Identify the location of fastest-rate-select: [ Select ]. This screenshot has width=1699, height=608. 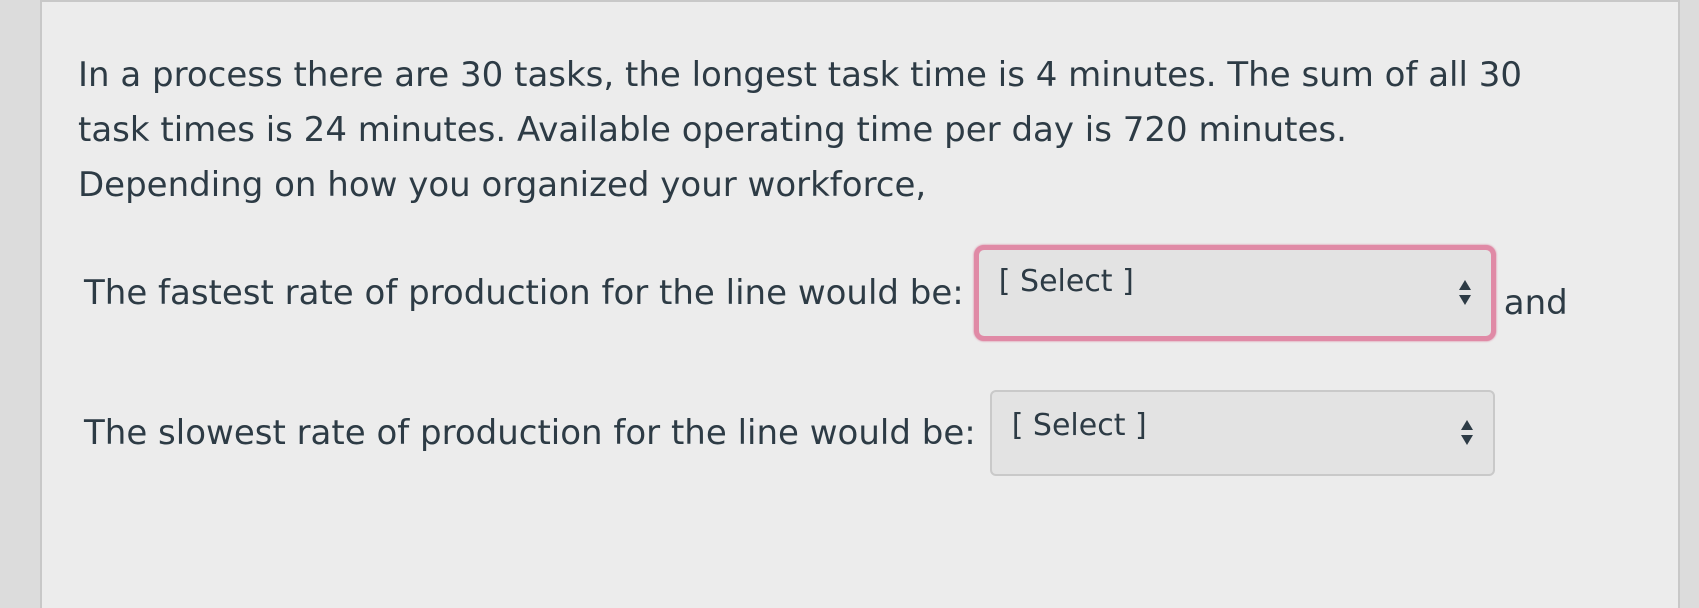
(1234, 293).